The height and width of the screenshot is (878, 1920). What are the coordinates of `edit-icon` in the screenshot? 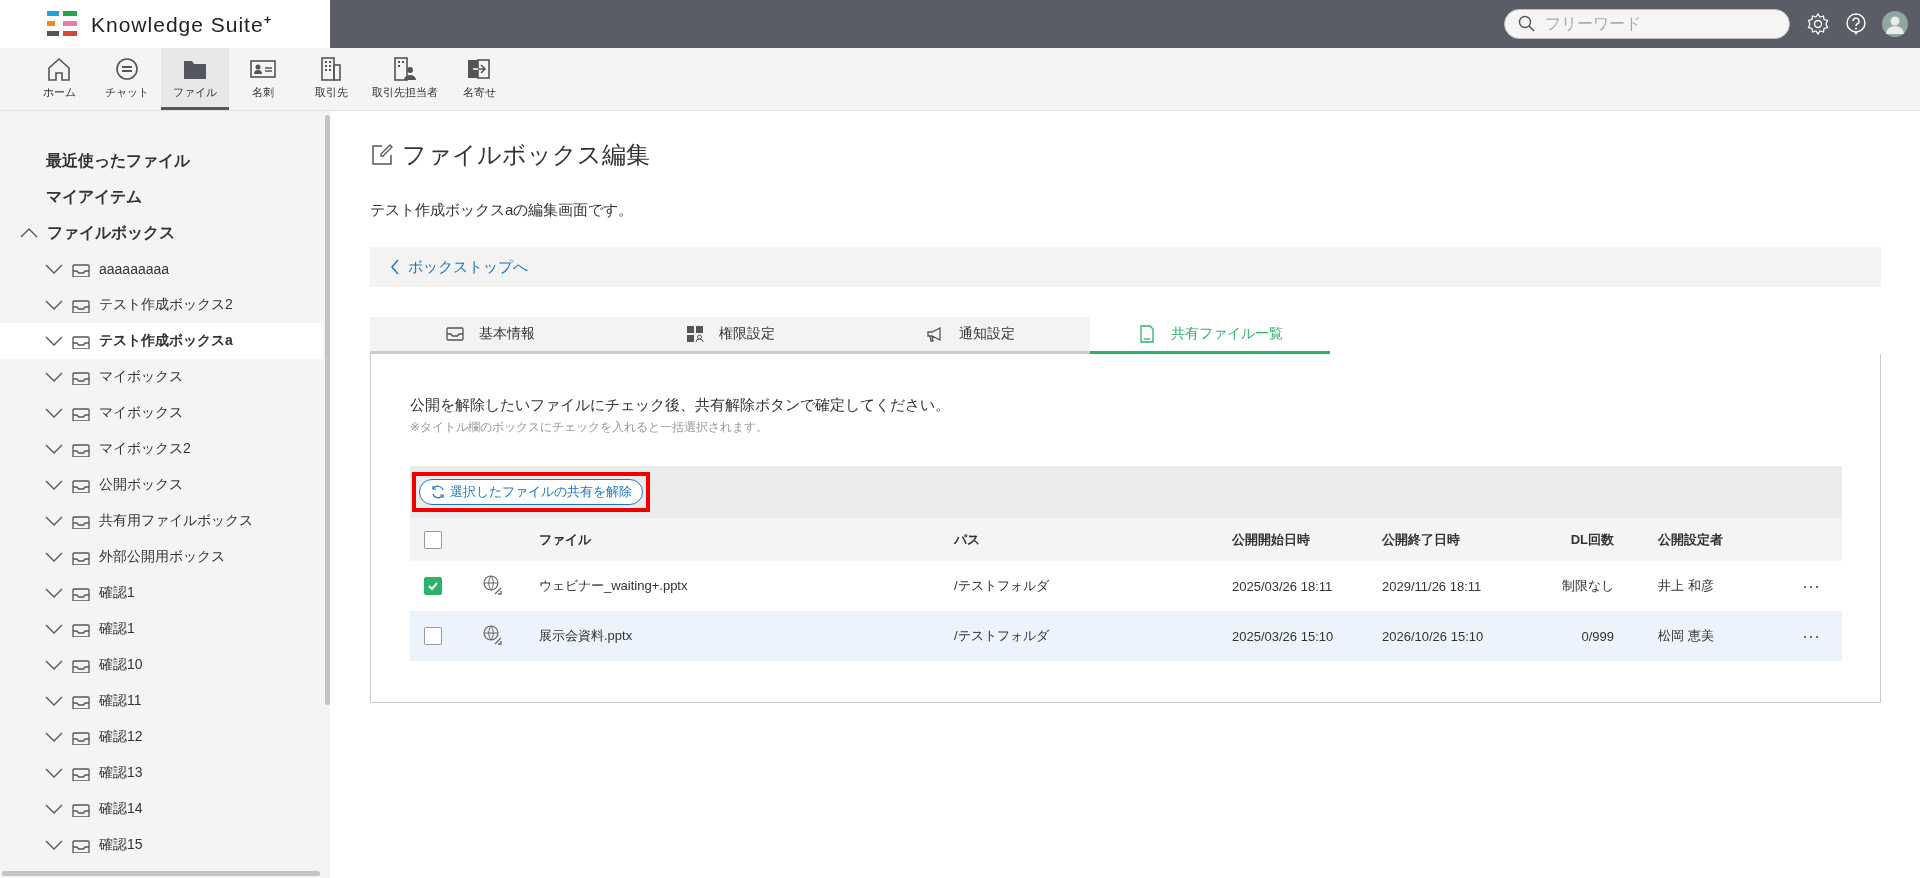 It's located at (382, 155).